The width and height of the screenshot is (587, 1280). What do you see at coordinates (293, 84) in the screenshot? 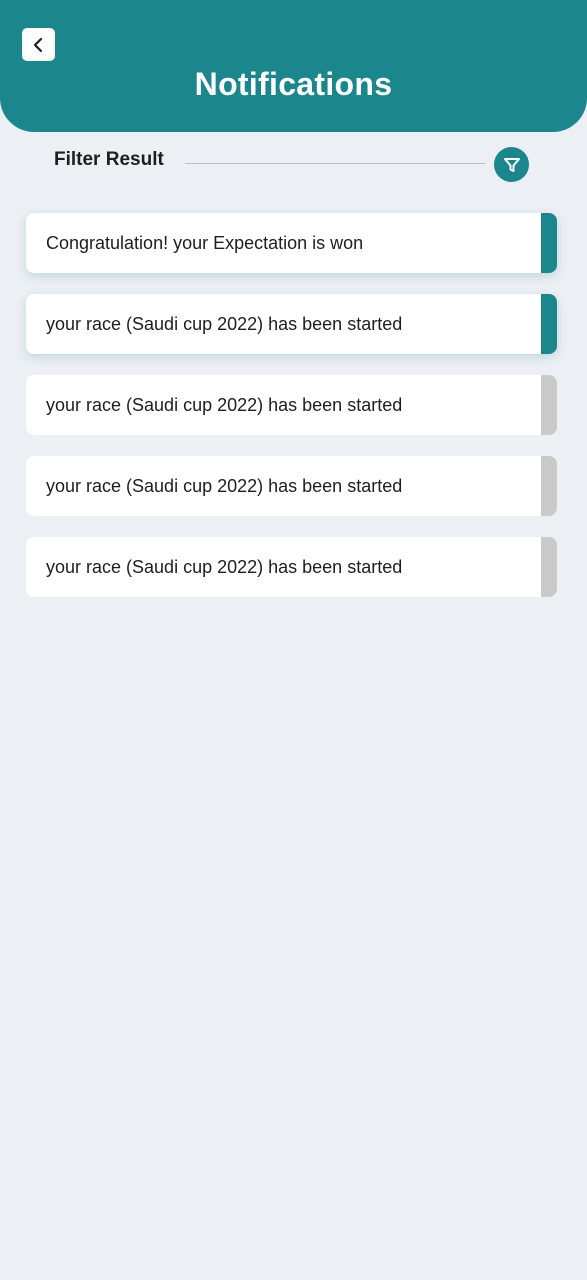
I see `page-title: Notifications` at bounding box center [293, 84].